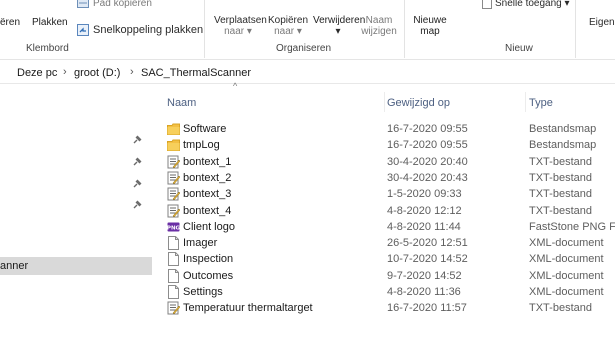 The height and width of the screenshot is (353, 615). What do you see at coordinates (76, 266) in the screenshot?
I see `nav-item-selected: anner` at bounding box center [76, 266].